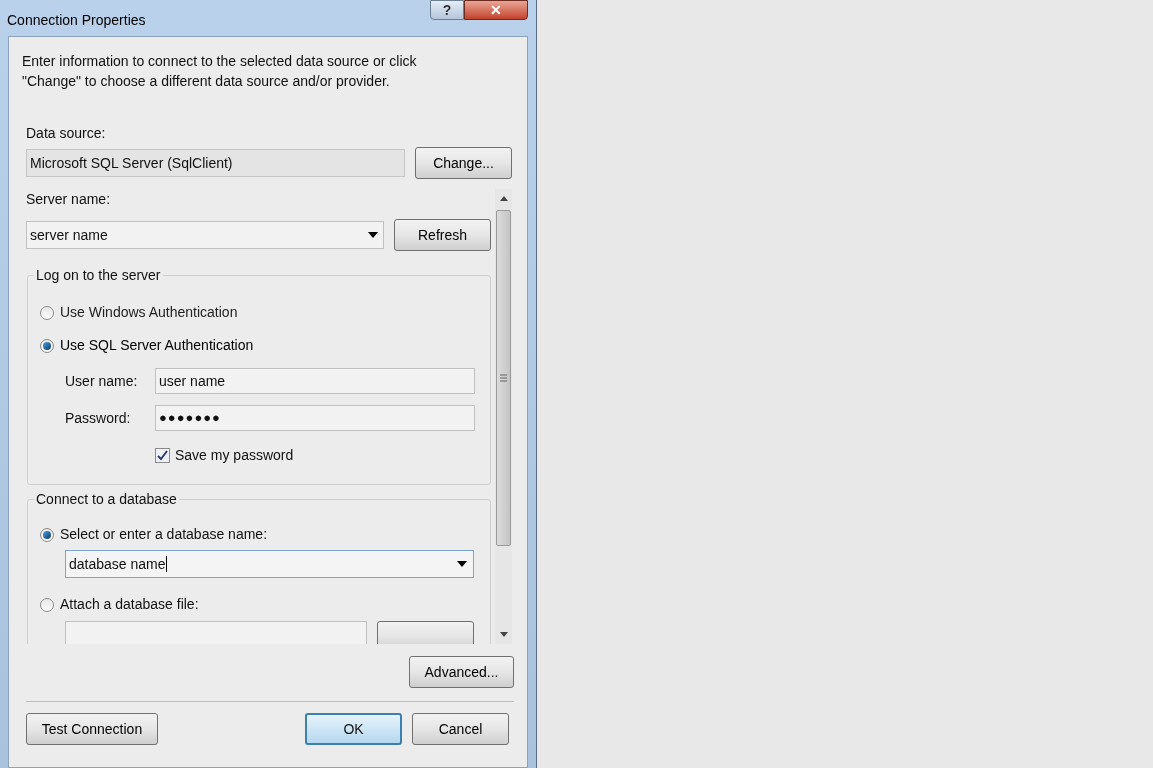  Describe the element at coordinates (353, 729) in the screenshot. I see `dialog-button: OK` at that location.